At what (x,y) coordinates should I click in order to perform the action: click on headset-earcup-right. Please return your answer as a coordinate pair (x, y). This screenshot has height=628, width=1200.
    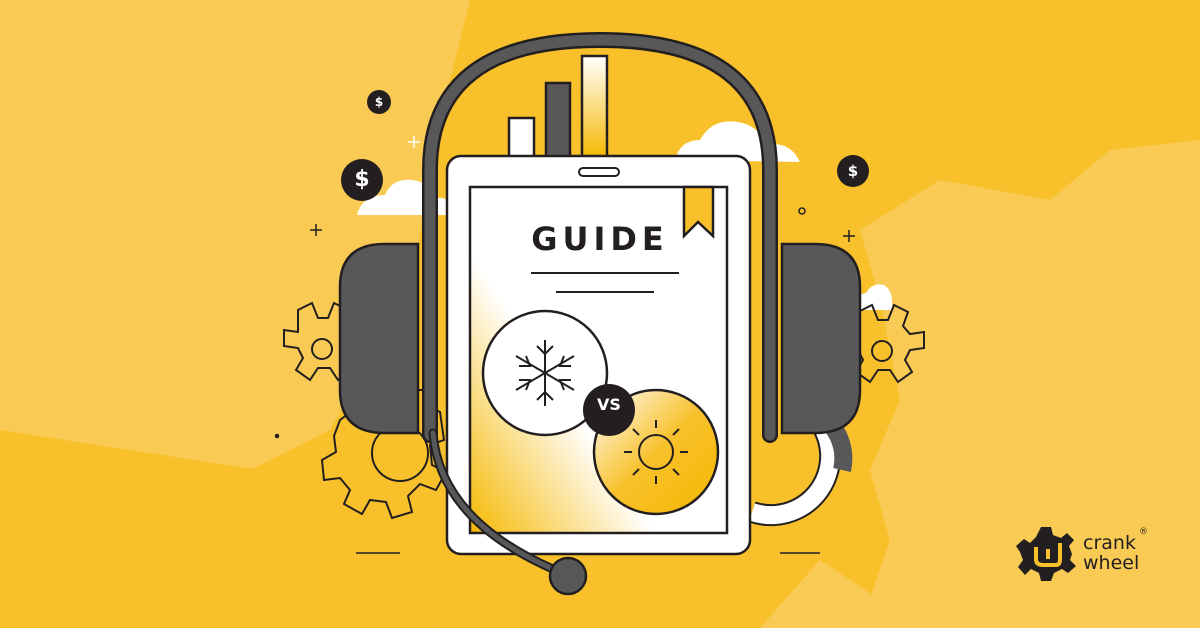
    Looking at the image, I should click on (821, 338).